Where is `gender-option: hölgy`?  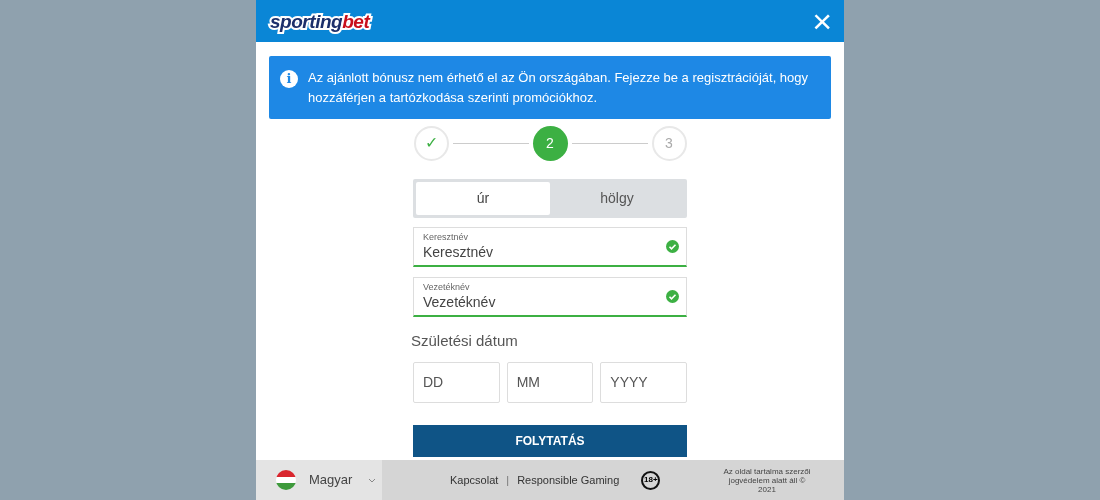 gender-option: hölgy is located at coordinates (617, 198).